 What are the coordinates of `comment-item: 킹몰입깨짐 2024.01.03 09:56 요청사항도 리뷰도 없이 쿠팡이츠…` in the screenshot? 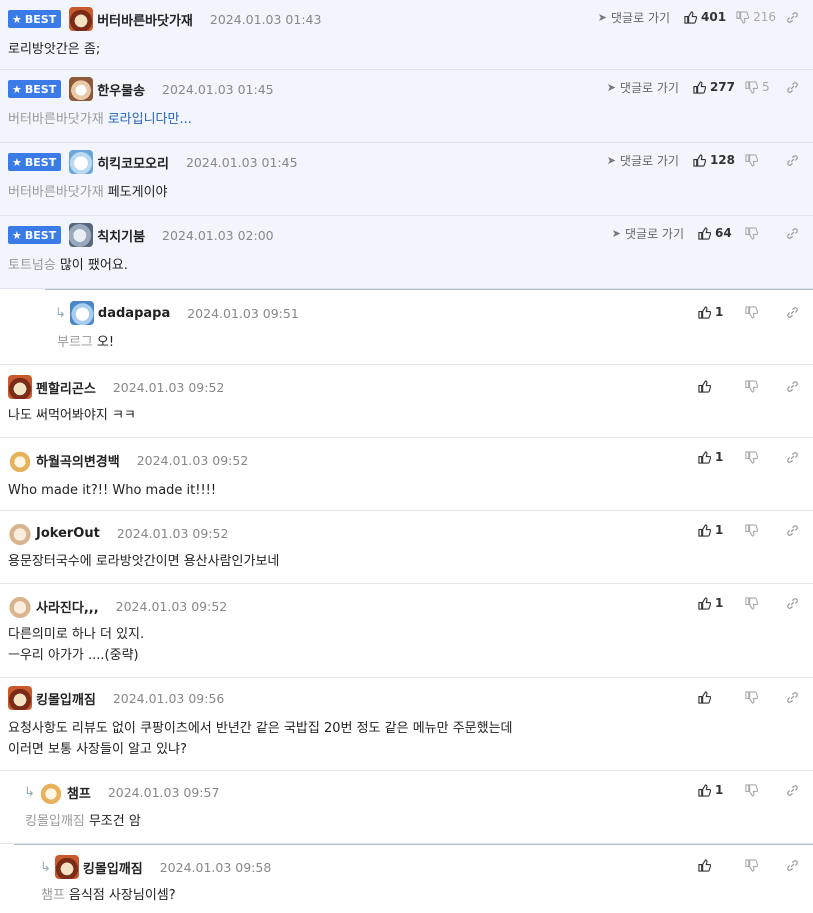 It's located at (406, 724).